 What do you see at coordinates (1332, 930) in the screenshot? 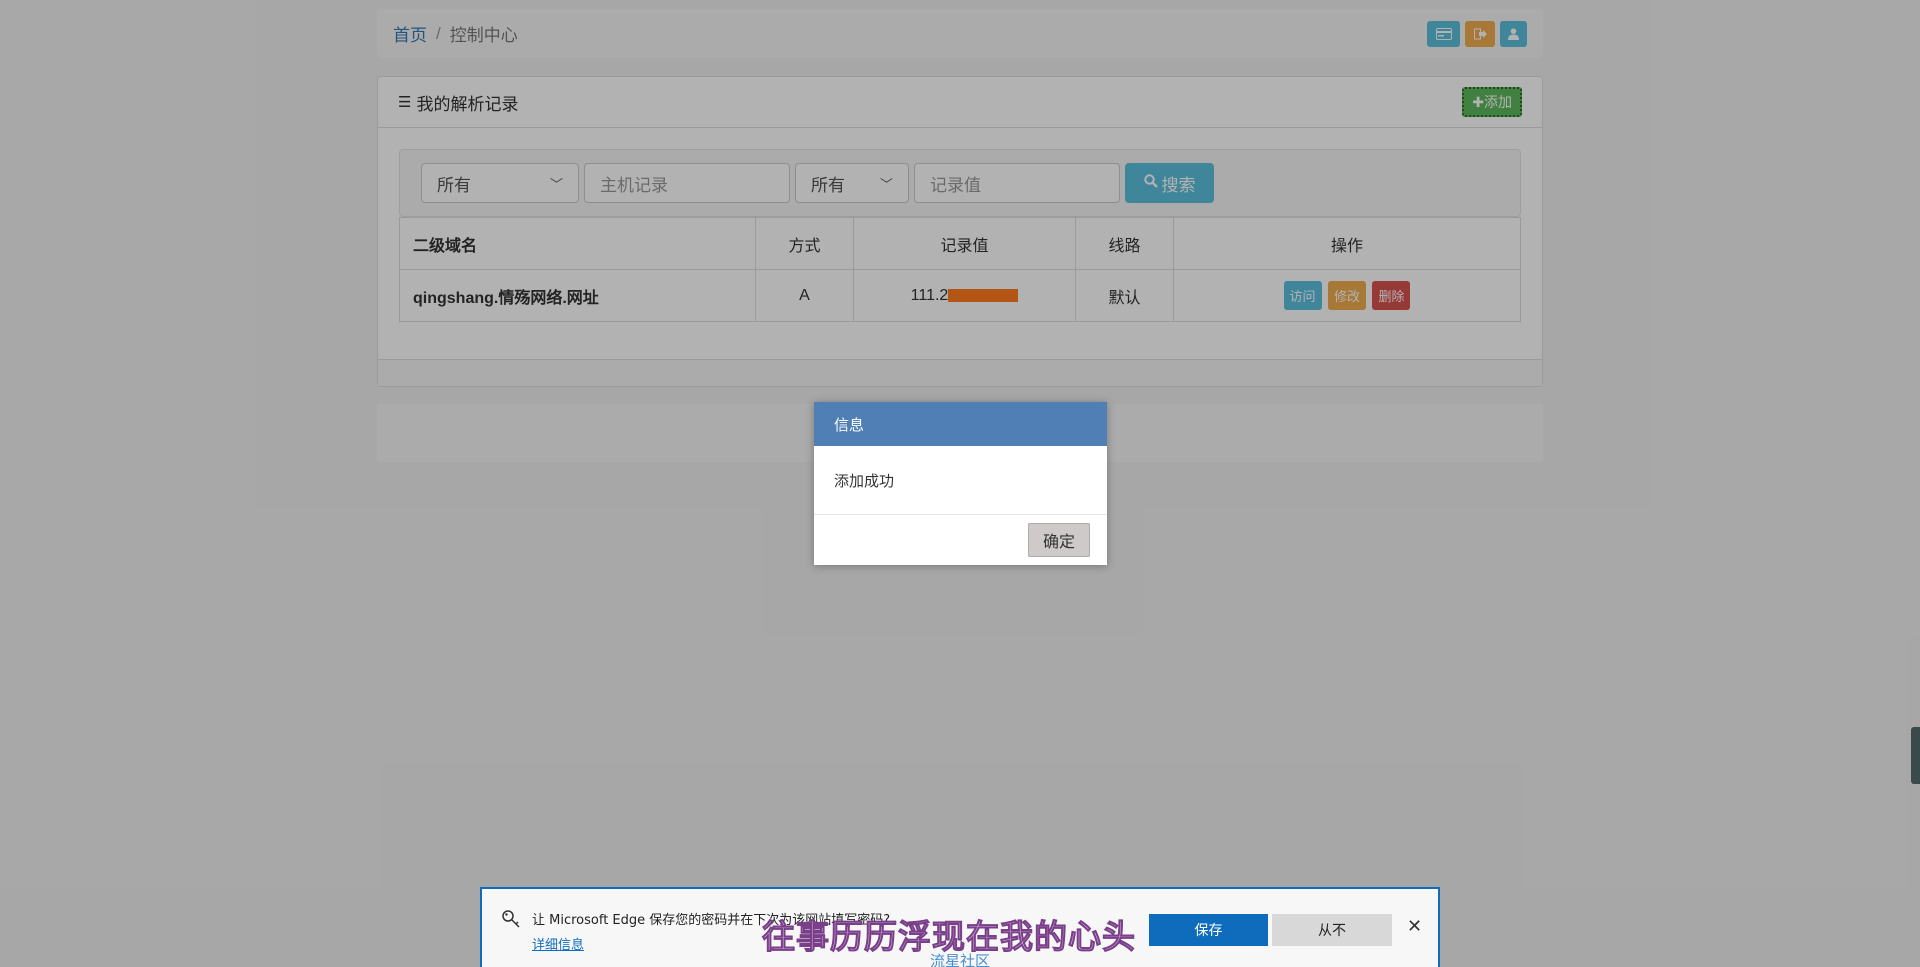
I see `edge-never-button: 从不` at bounding box center [1332, 930].